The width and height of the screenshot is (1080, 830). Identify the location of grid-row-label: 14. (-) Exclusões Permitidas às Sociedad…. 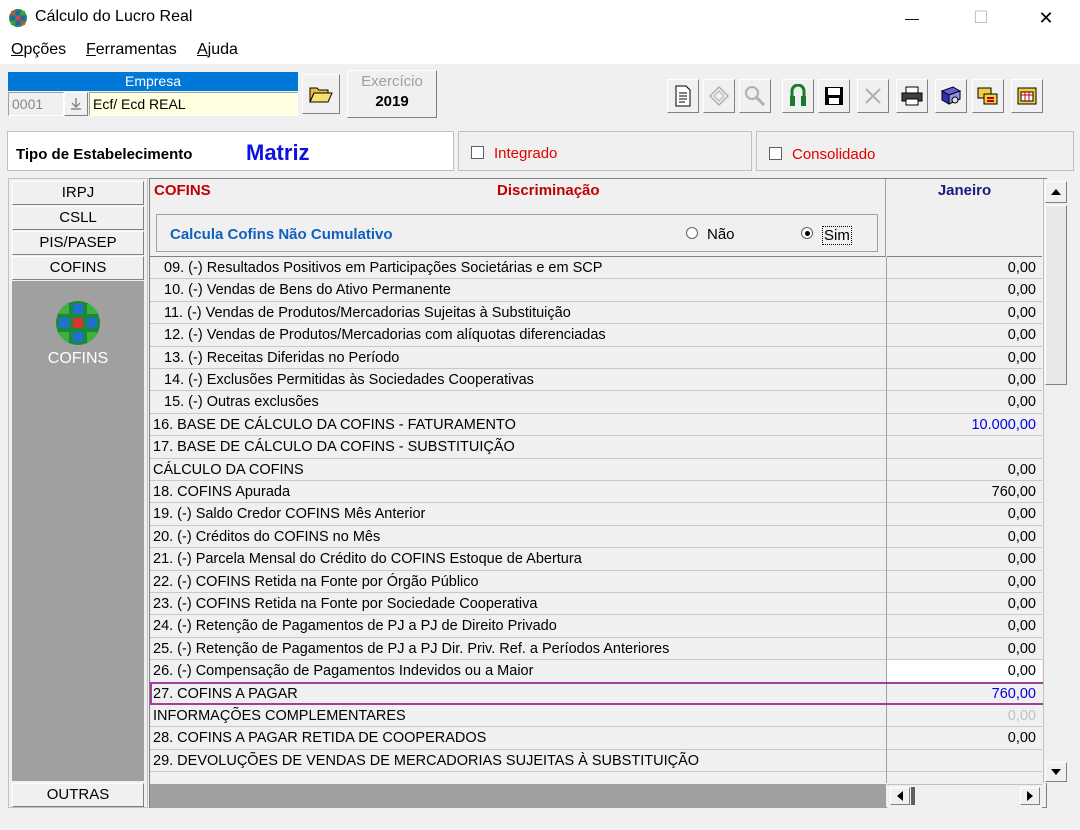
(518, 380).